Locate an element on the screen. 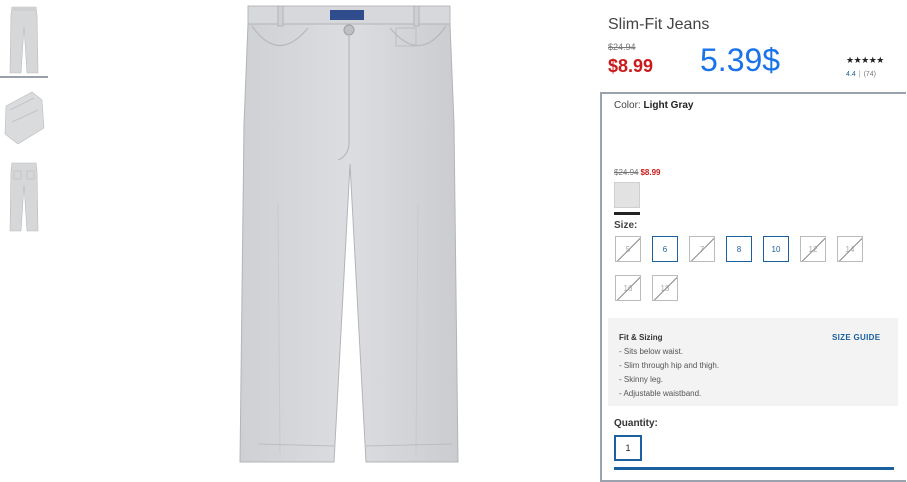 The image size is (907, 482). size-option-label: 6 is located at coordinates (665, 249).